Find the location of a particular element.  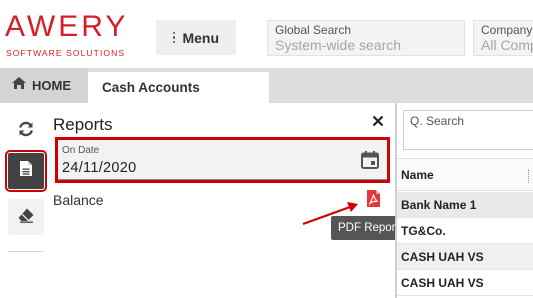

eraser-icon is located at coordinates (26, 217).